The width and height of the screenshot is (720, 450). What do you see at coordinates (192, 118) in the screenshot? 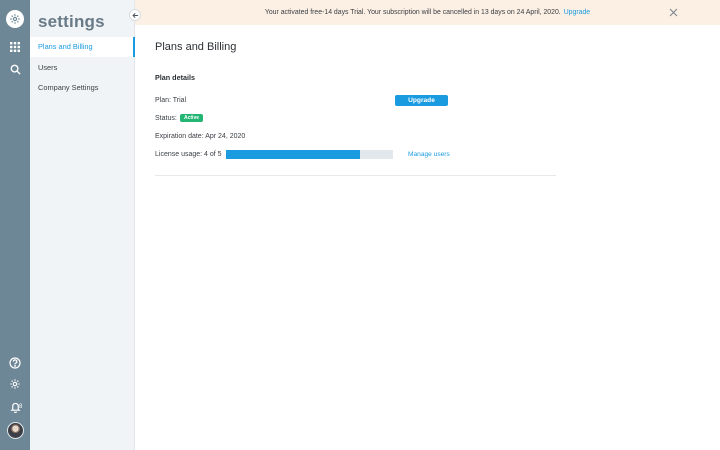
I see `status-badge: Active` at bounding box center [192, 118].